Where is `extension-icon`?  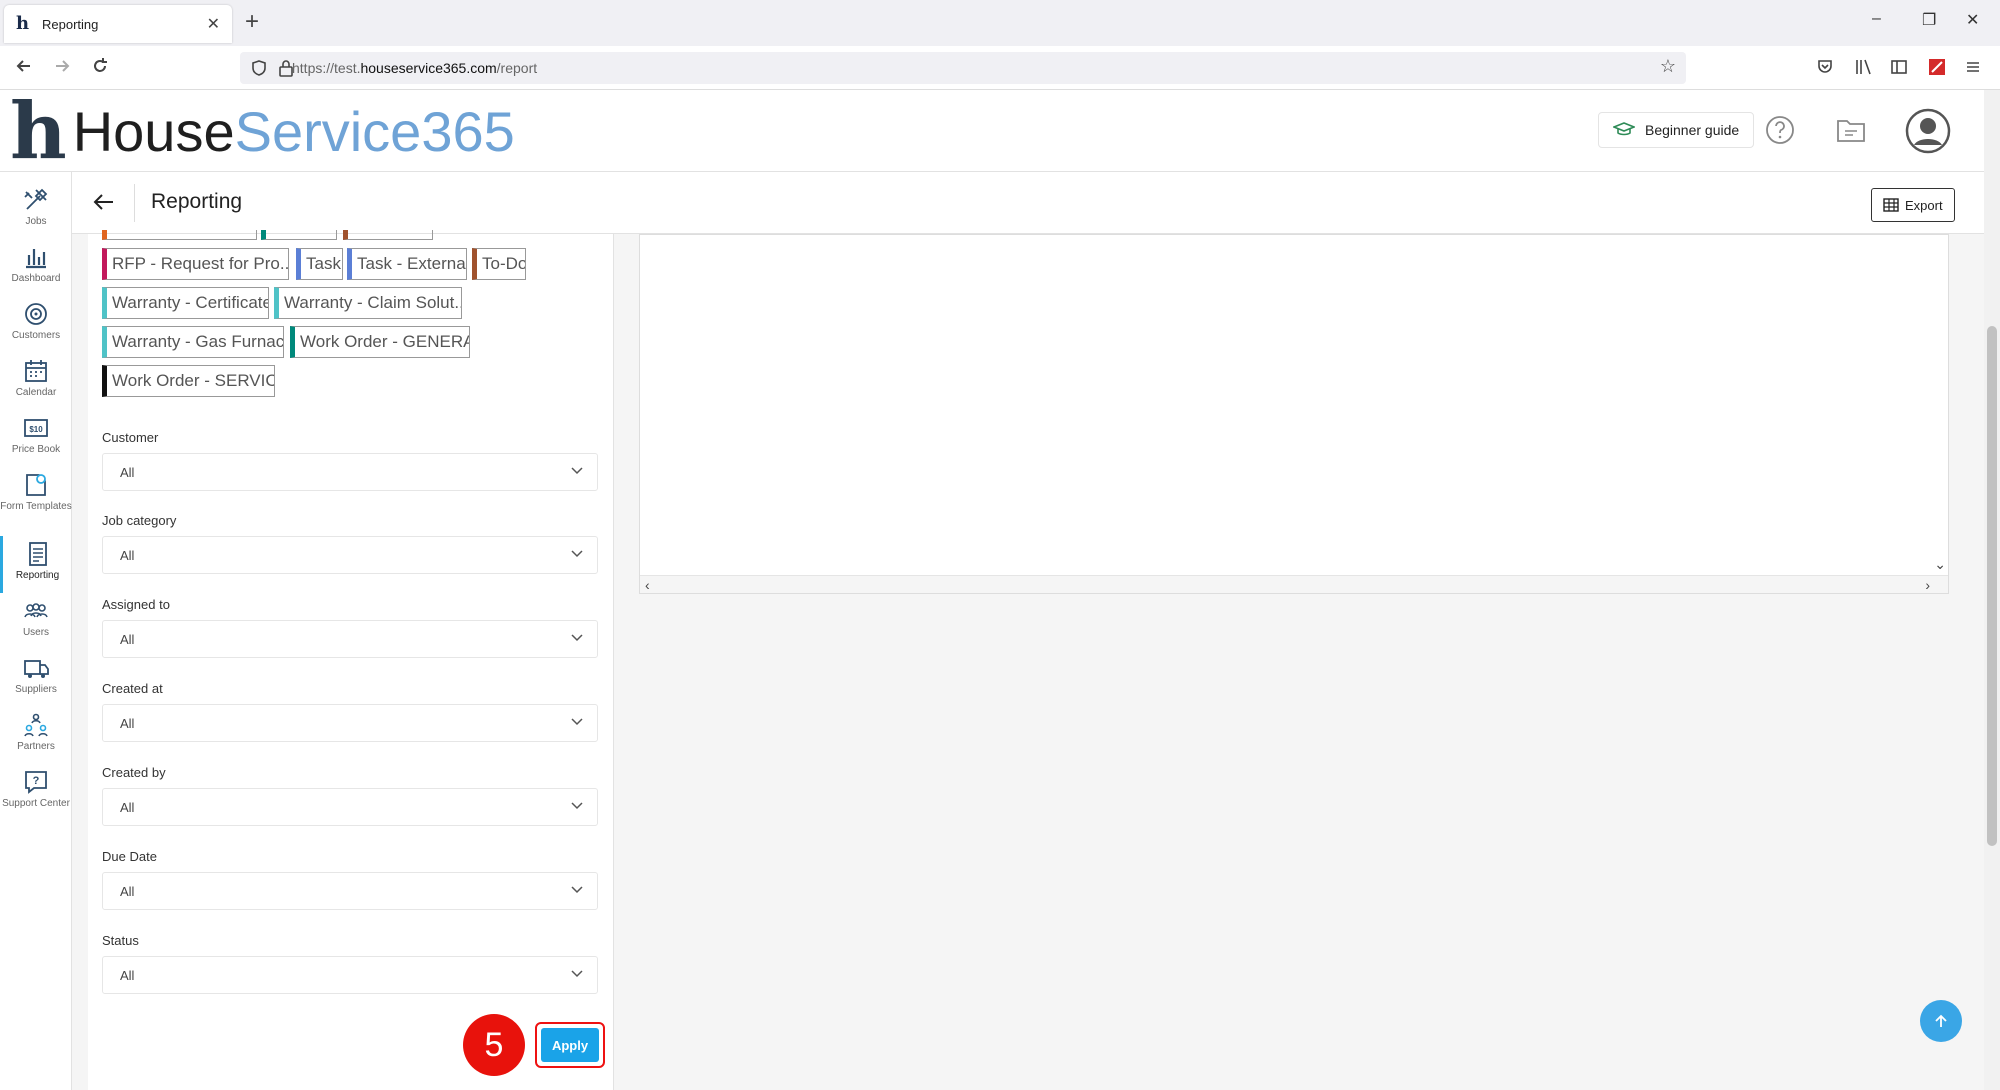
extension-icon is located at coordinates (1937, 69).